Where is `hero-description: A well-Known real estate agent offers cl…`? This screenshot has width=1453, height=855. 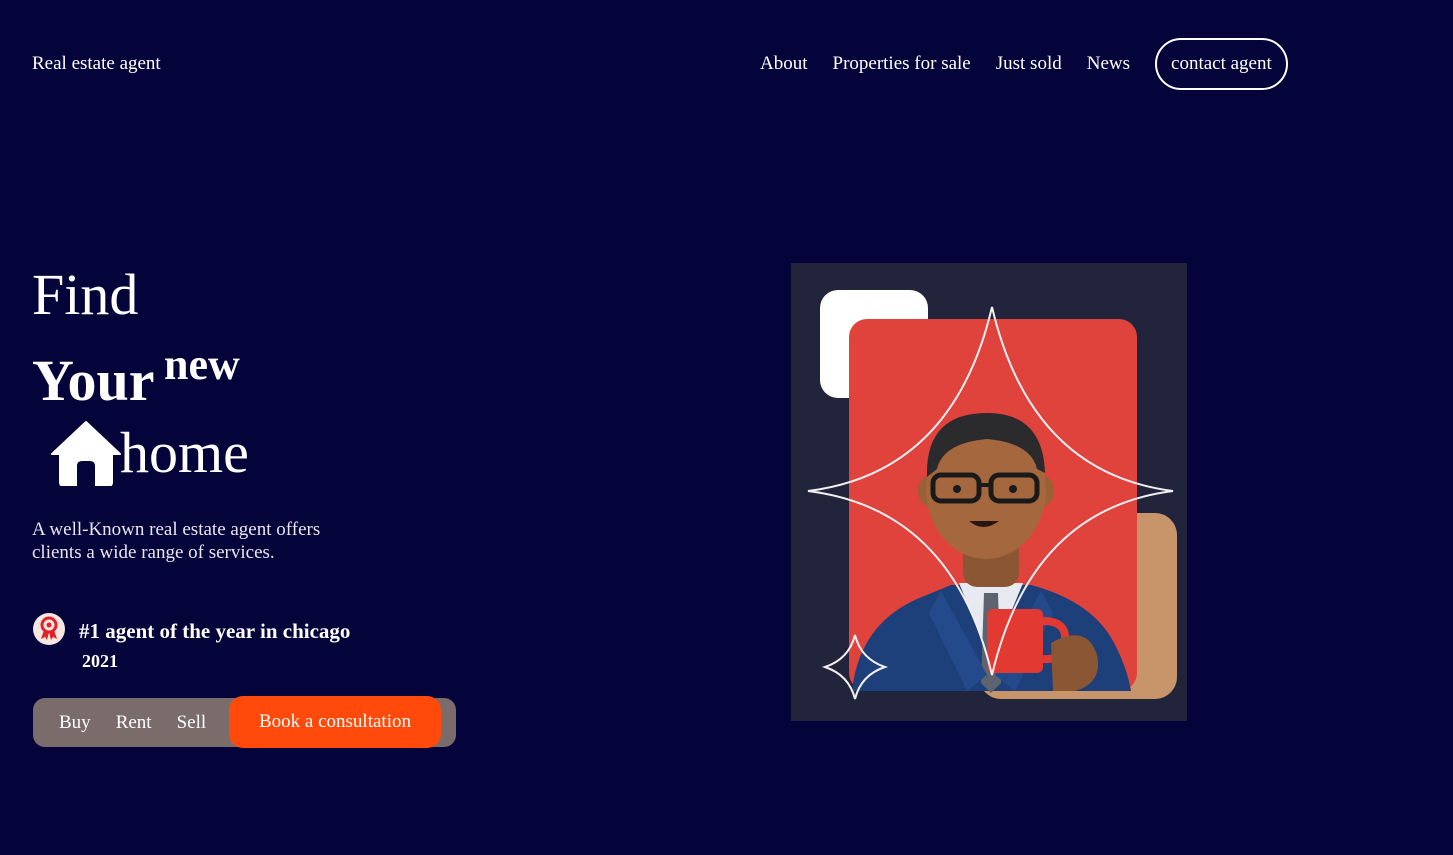 hero-description: A well-Known real estate agent offers cl… is located at coordinates (176, 541).